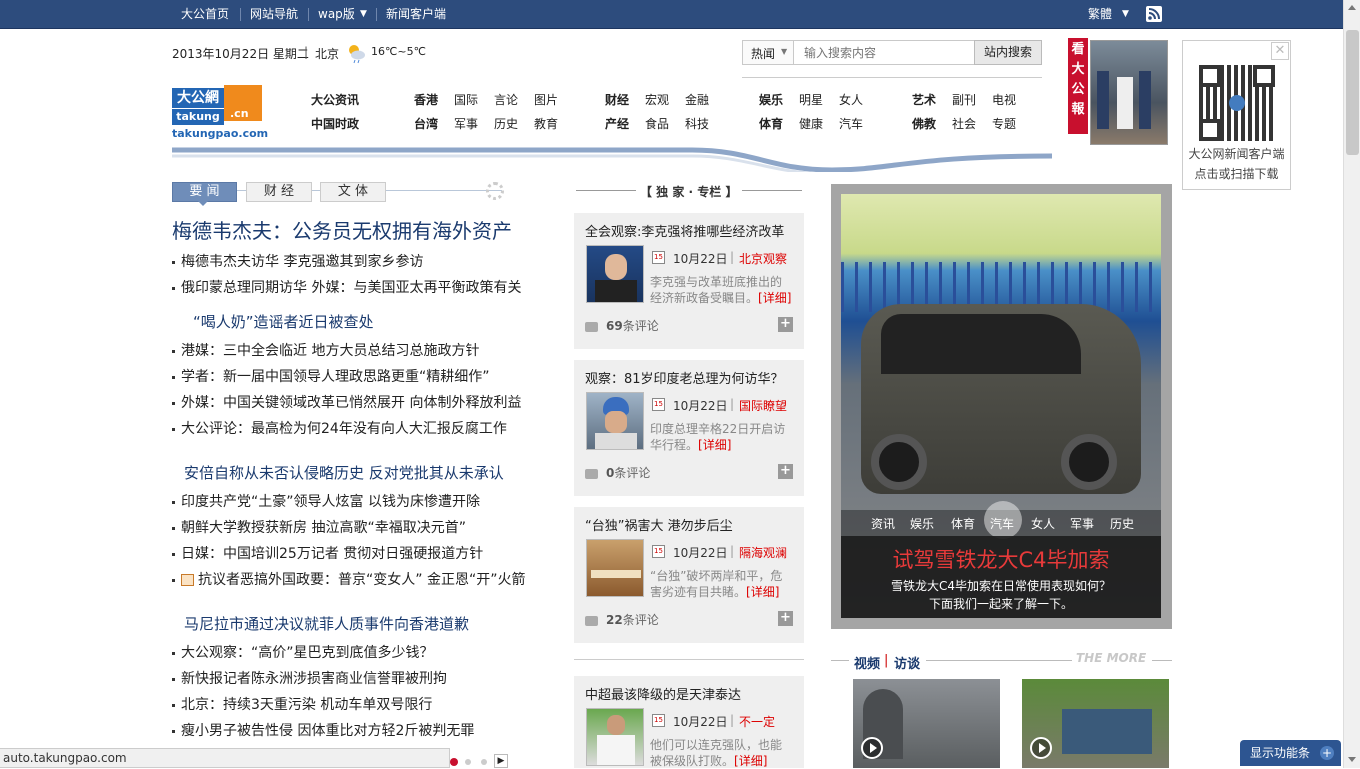 This screenshot has width=1360, height=769. What do you see at coordinates (1352, 7) in the screenshot?
I see `scroll-up-icon` at bounding box center [1352, 7].